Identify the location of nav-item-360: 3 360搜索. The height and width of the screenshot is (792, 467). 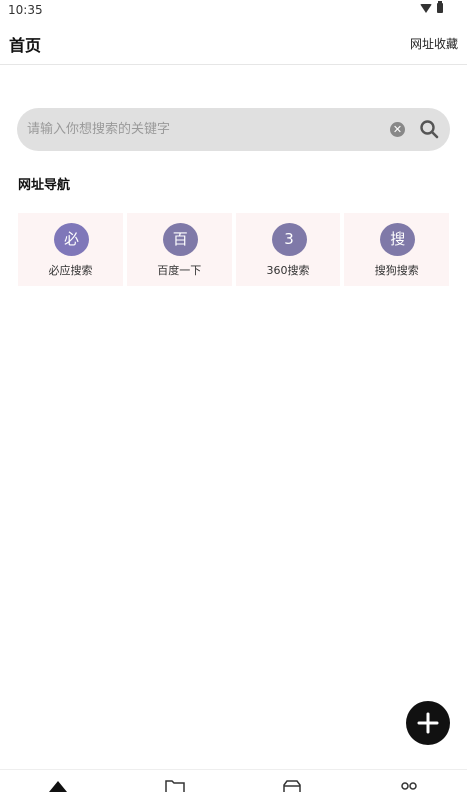
(288, 249).